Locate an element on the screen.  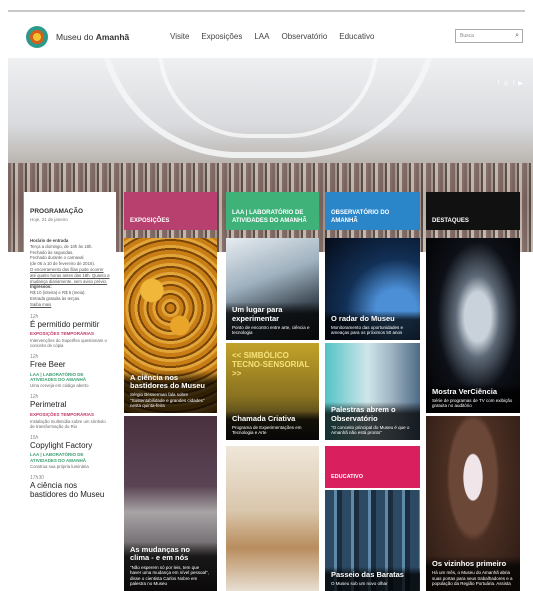
search-placeholder: Busca is located at coordinates (467, 36).